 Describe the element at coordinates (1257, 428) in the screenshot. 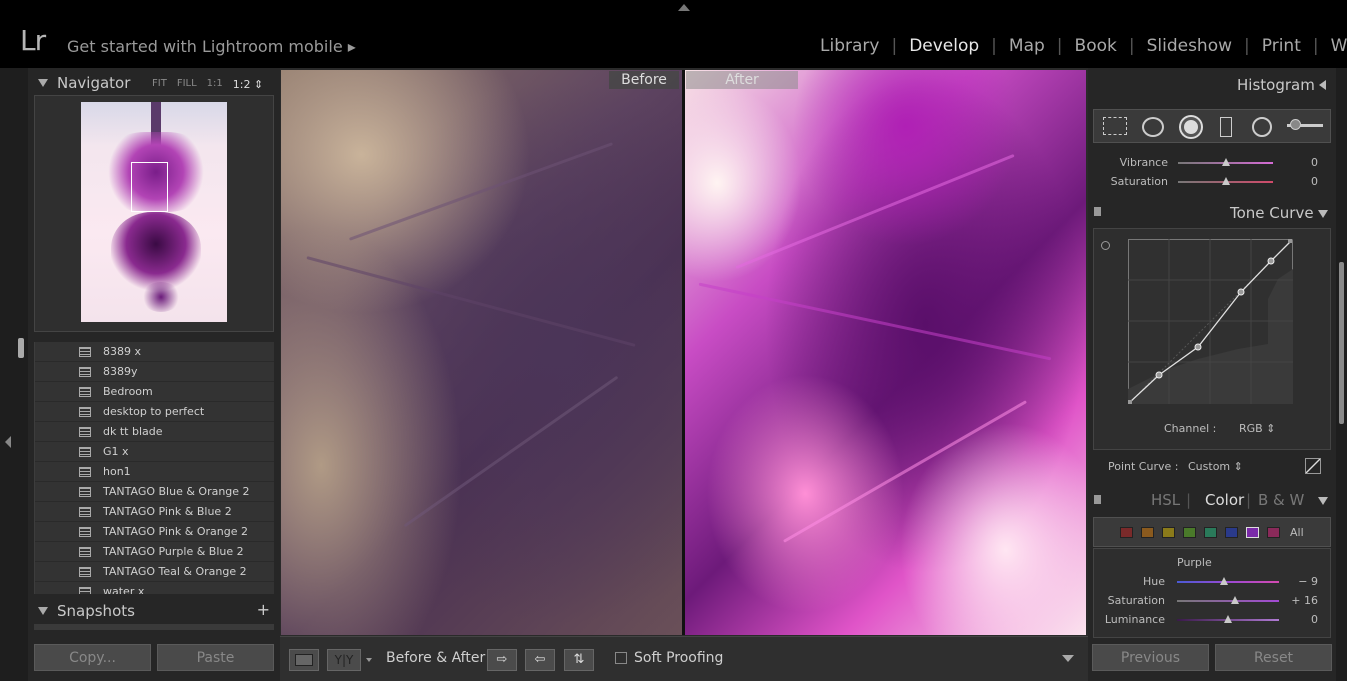

I see `channel-select: RGB ⇕` at that location.